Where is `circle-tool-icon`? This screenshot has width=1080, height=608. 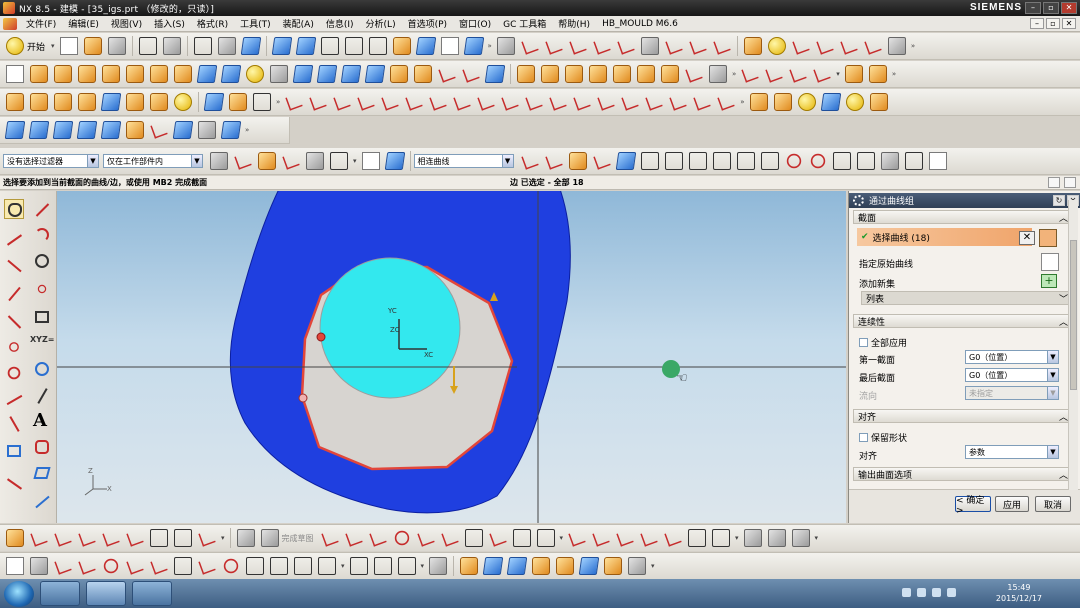
circle-tool-icon is located at coordinates (42, 261).